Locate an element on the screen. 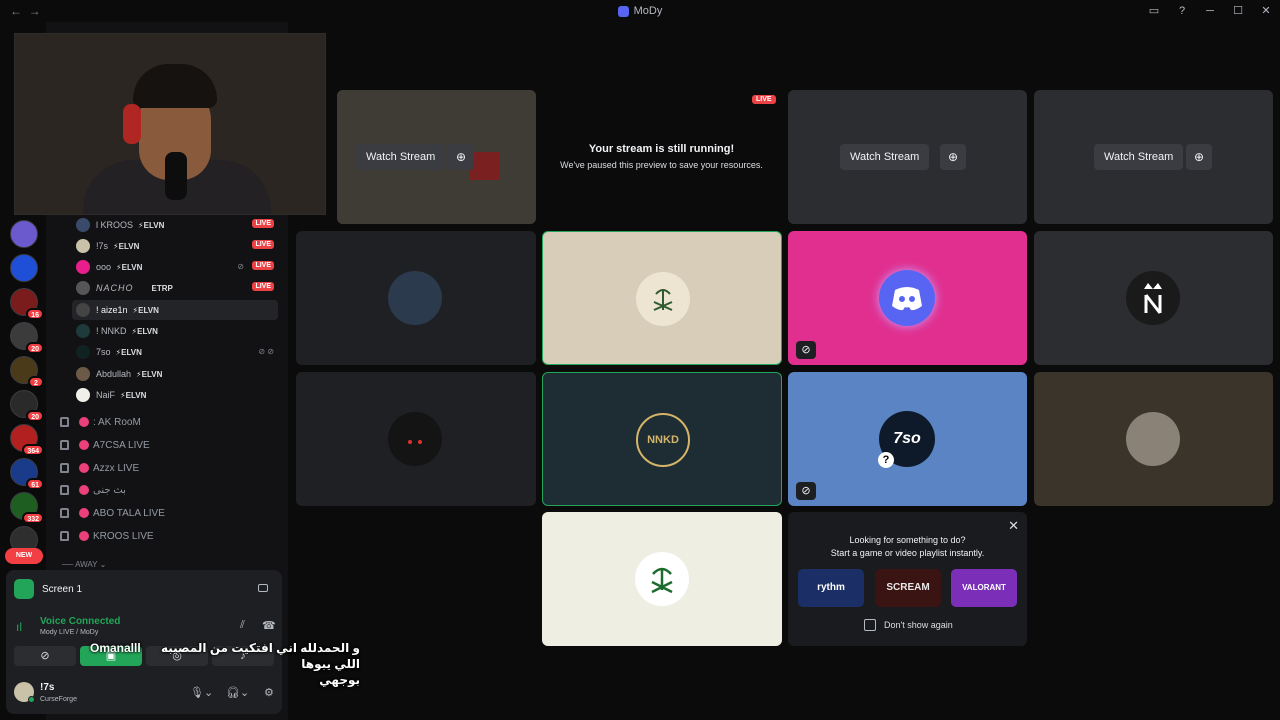  participant-tile: NNKD is located at coordinates (662, 439).